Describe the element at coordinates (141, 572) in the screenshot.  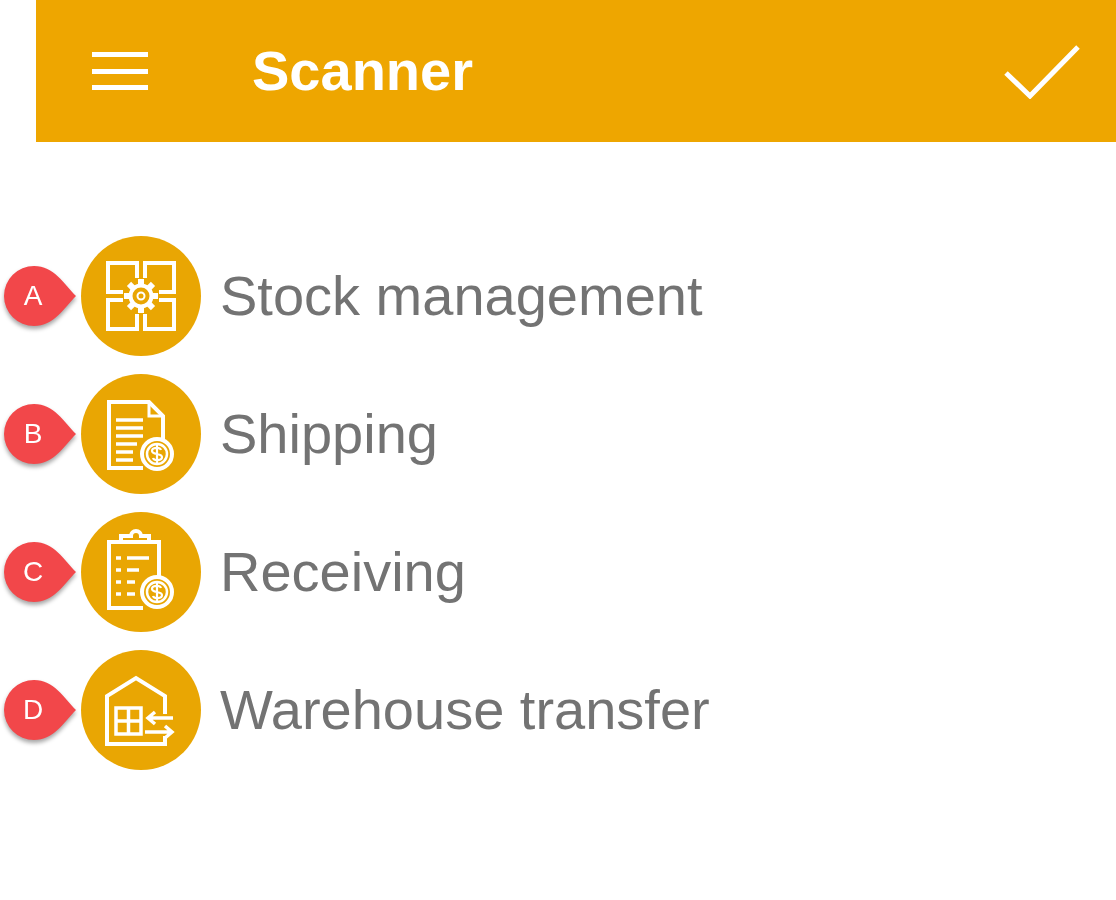
I see `clipboard-dollar-icon` at that location.